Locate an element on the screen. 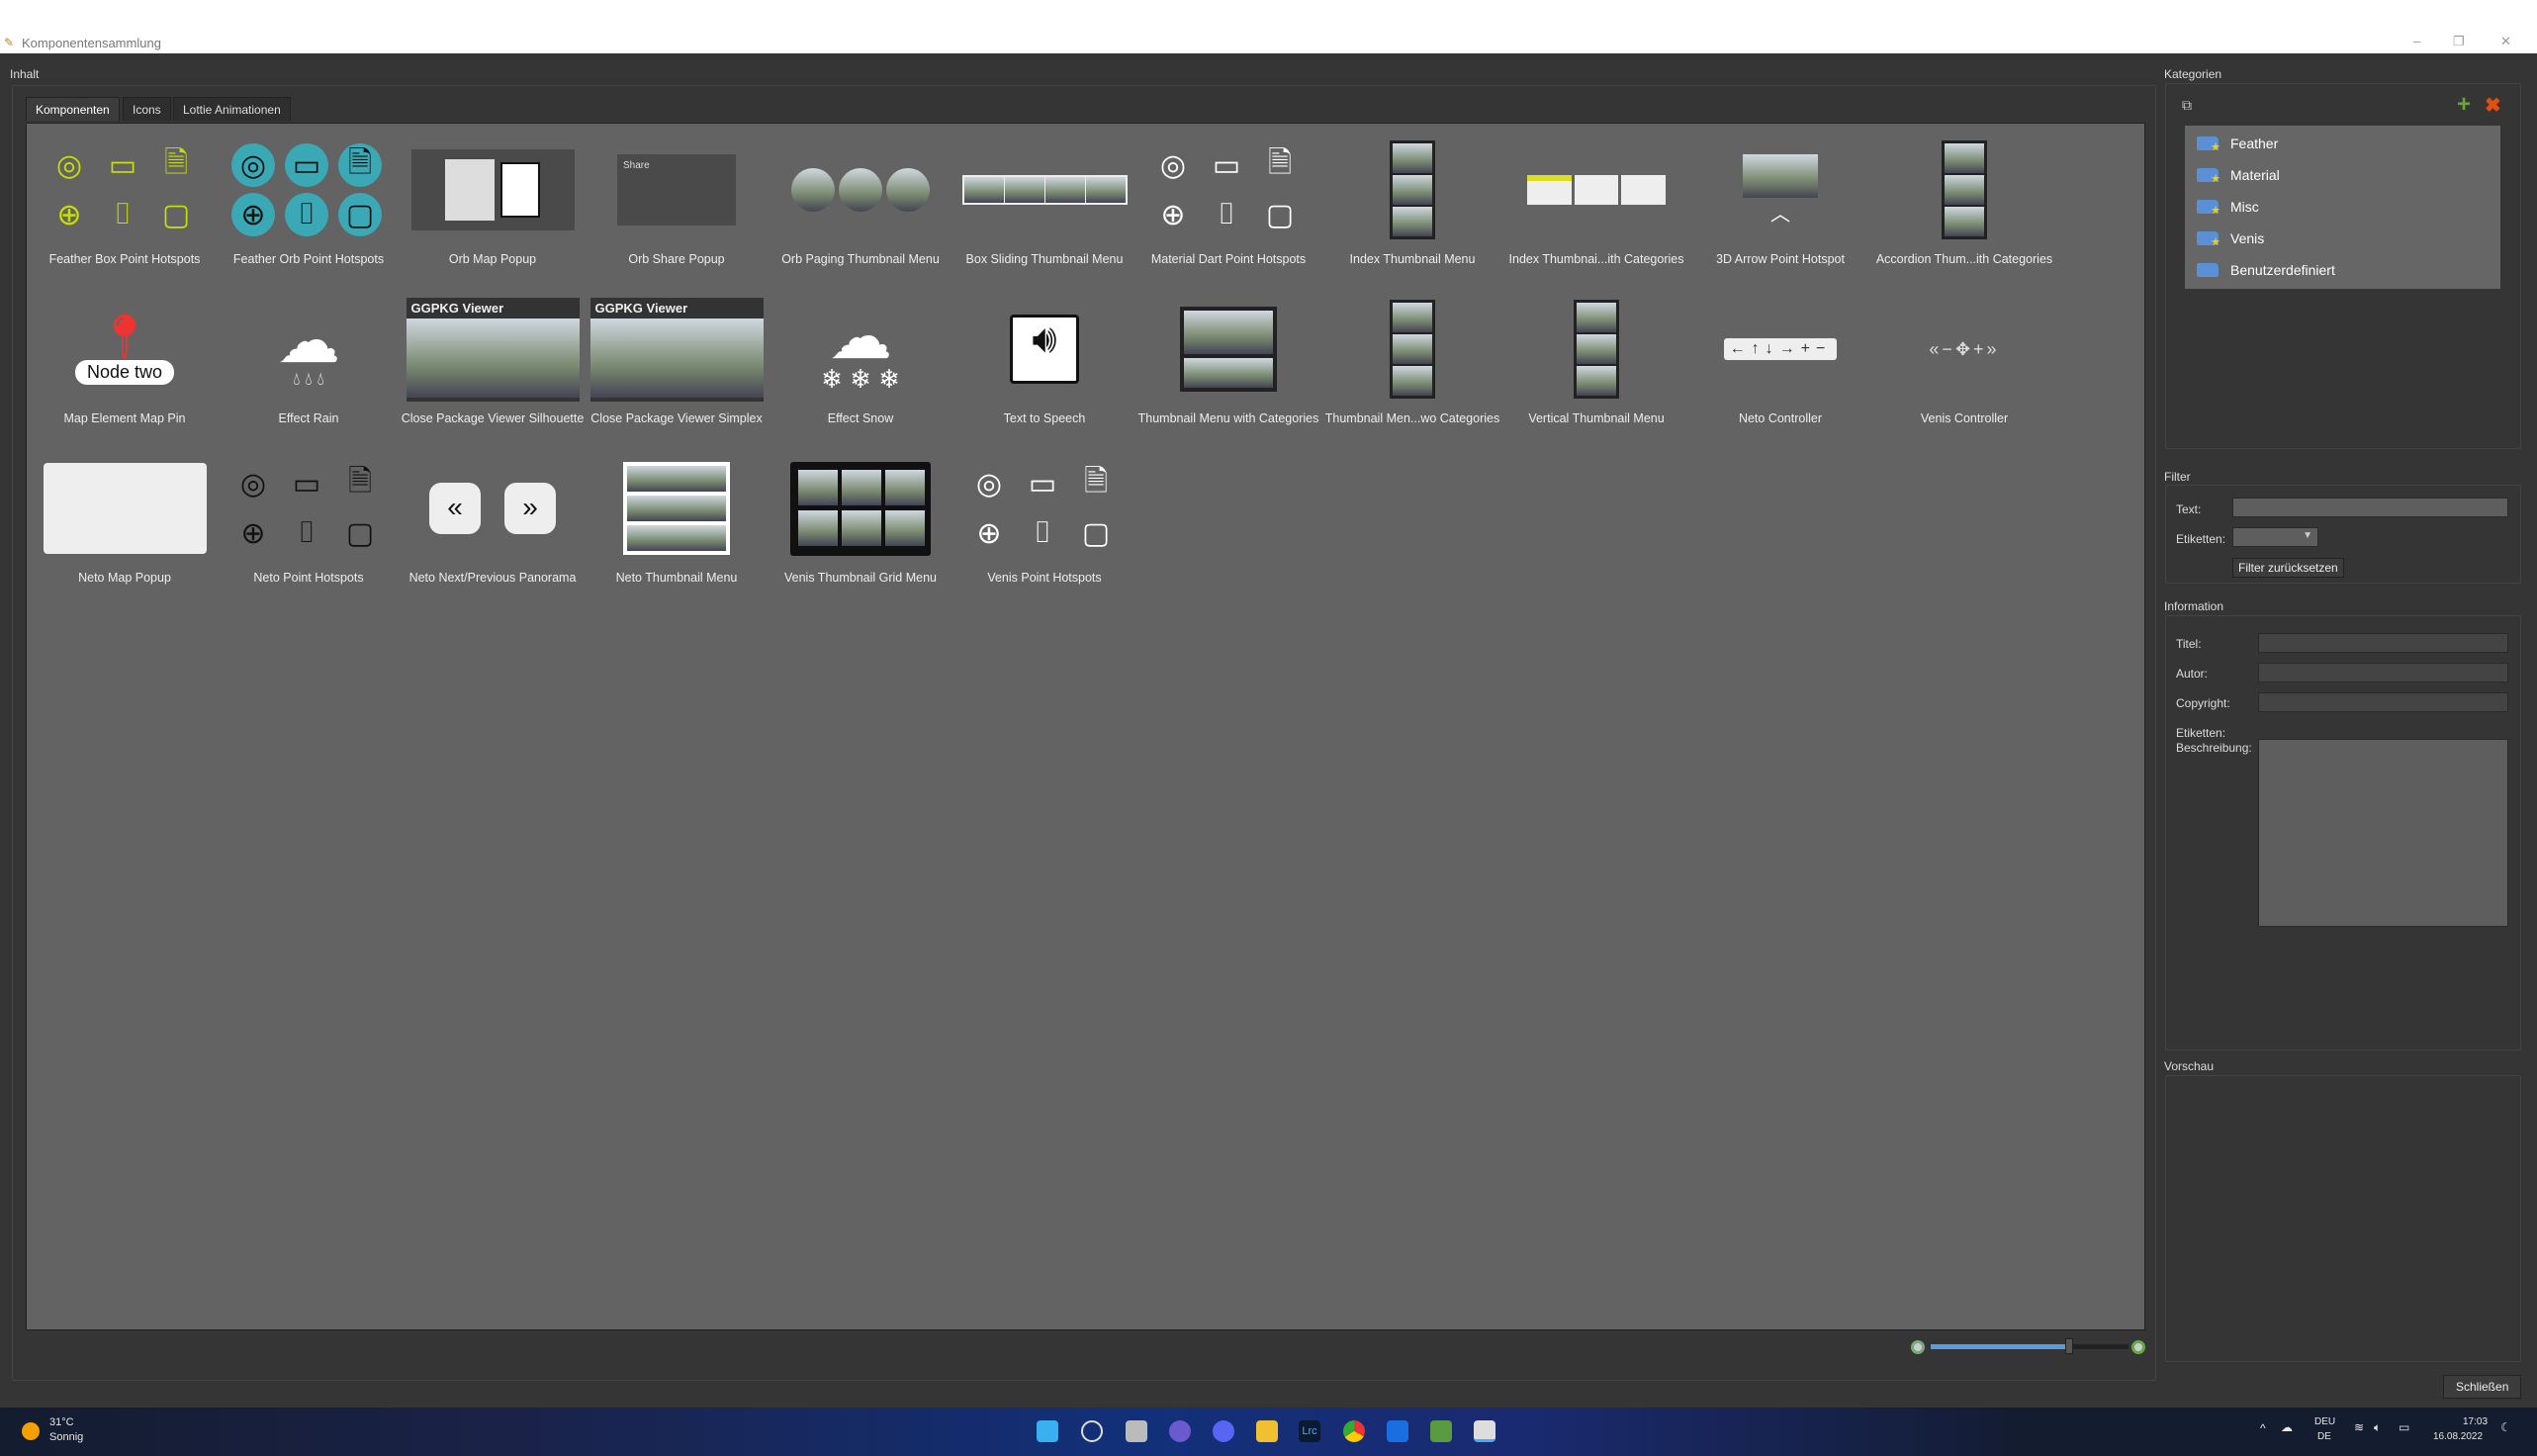  select-all-icon: ⧉ is located at coordinates (2187, 105).